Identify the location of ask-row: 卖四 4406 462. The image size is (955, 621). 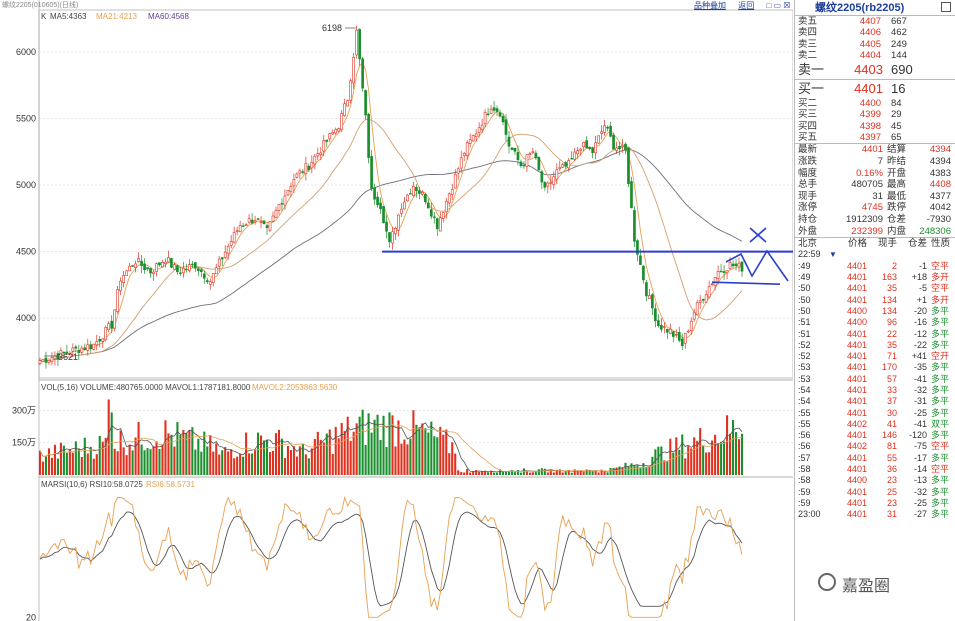
(875, 32).